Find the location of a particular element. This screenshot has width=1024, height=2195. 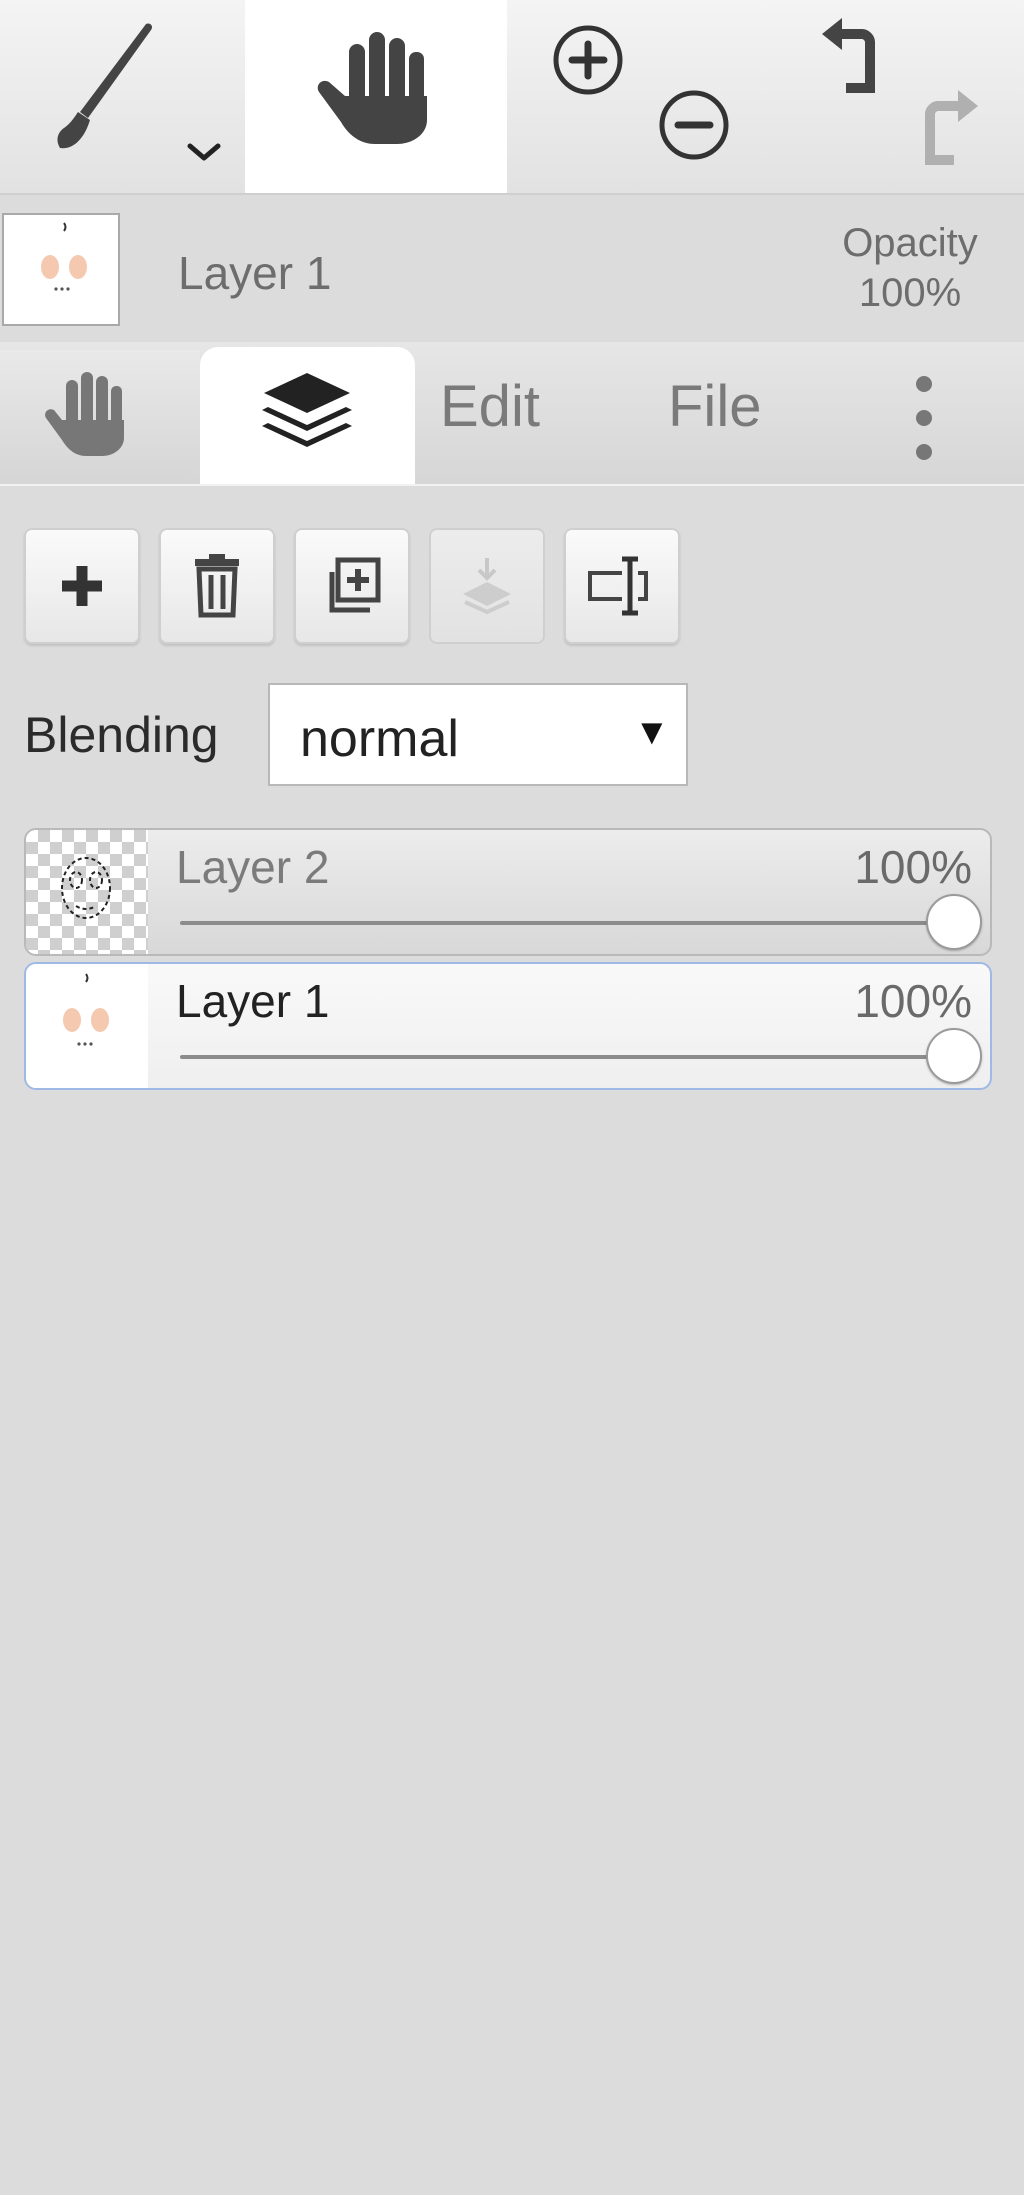

layer-row-layer-1: Layer 1 100% is located at coordinates (508, 1026).